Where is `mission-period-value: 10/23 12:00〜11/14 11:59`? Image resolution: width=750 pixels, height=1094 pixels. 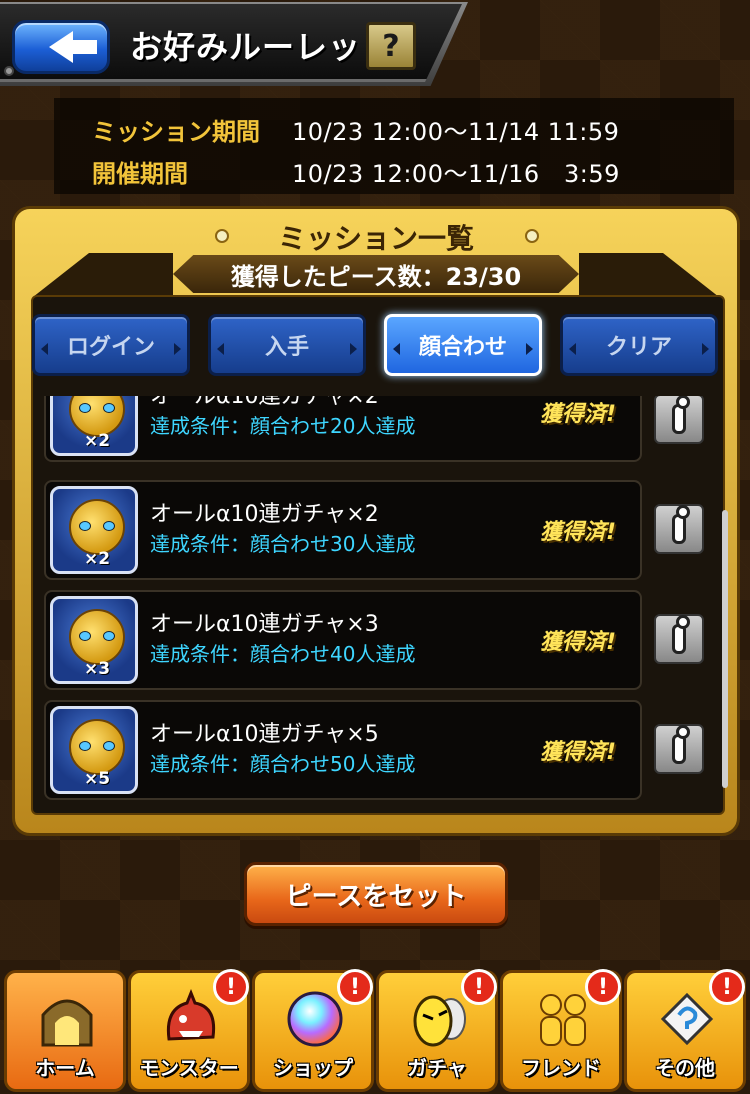 mission-period-value: 10/23 12:00〜11/14 11:59 is located at coordinates (456, 132).